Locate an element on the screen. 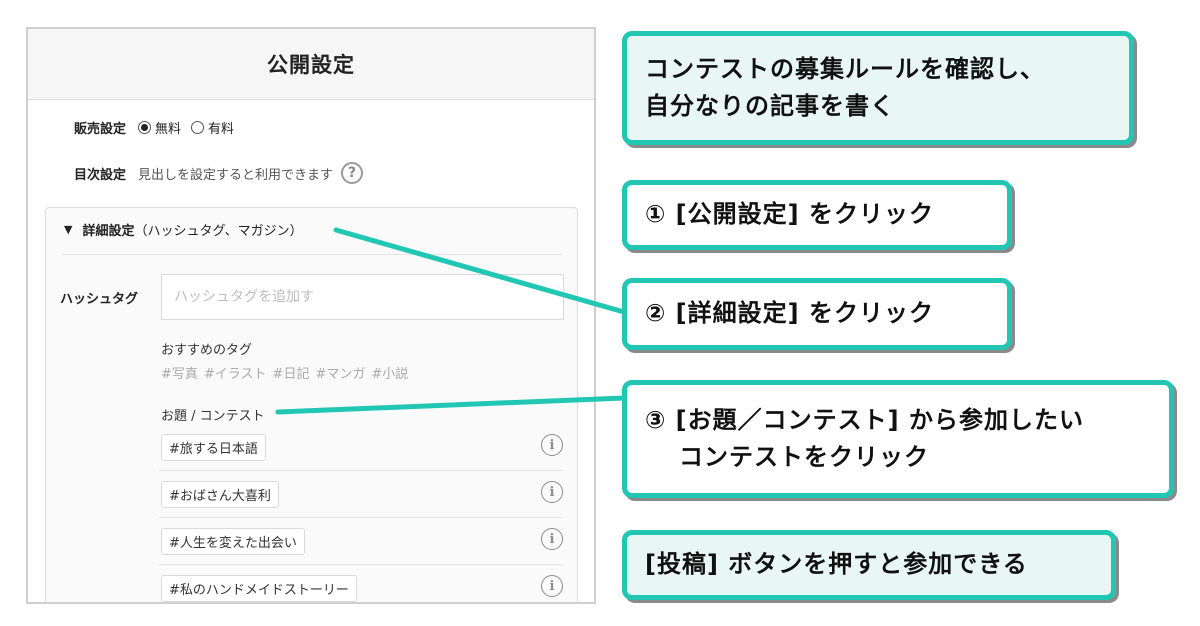 The width and height of the screenshot is (1200, 626). callout-step4-text: [投稿] ボタンを押すと参加できる is located at coordinates (836, 564).